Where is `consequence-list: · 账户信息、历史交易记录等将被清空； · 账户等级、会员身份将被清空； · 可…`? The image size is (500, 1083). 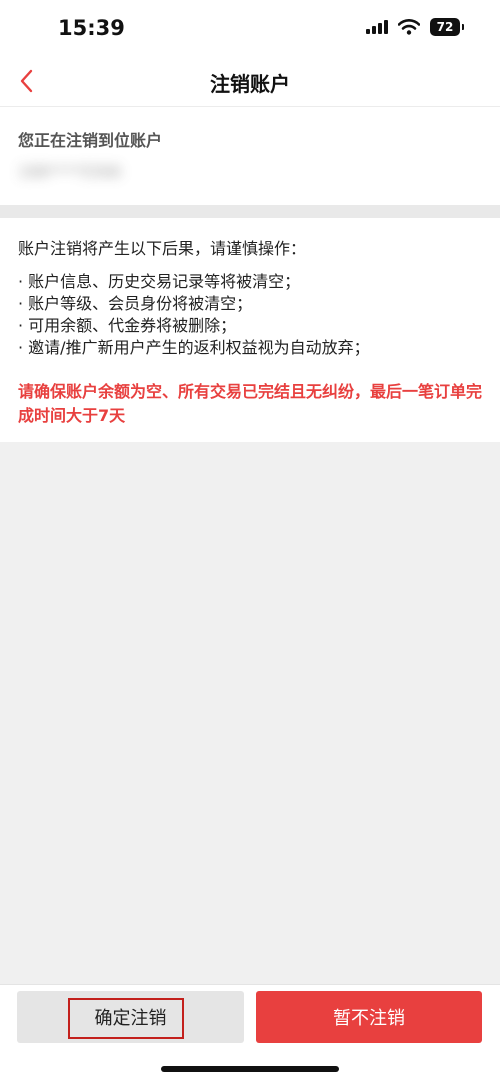 consequence-list: · 账户信息、历史交易记录等将被清空； · 账户等级、会员身份将被清空； · 可… is located at coordinates (253, 315).